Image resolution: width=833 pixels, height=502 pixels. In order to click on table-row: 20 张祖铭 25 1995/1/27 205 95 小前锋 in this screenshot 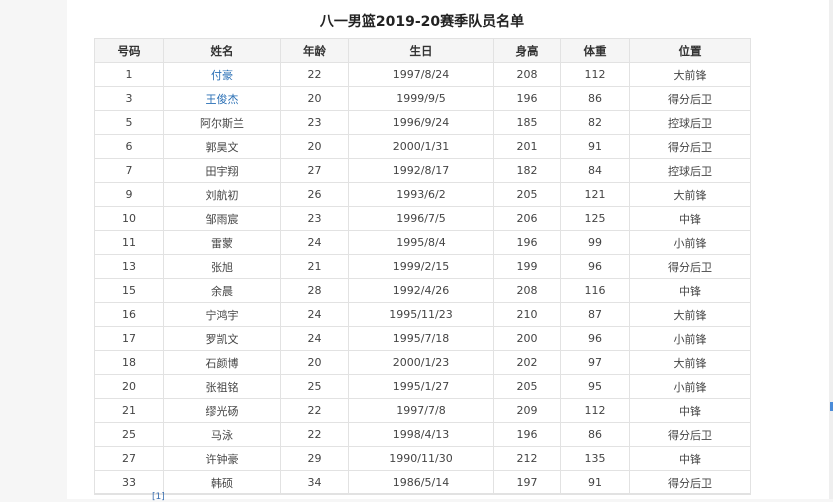, I will do `click(422, 386)`.